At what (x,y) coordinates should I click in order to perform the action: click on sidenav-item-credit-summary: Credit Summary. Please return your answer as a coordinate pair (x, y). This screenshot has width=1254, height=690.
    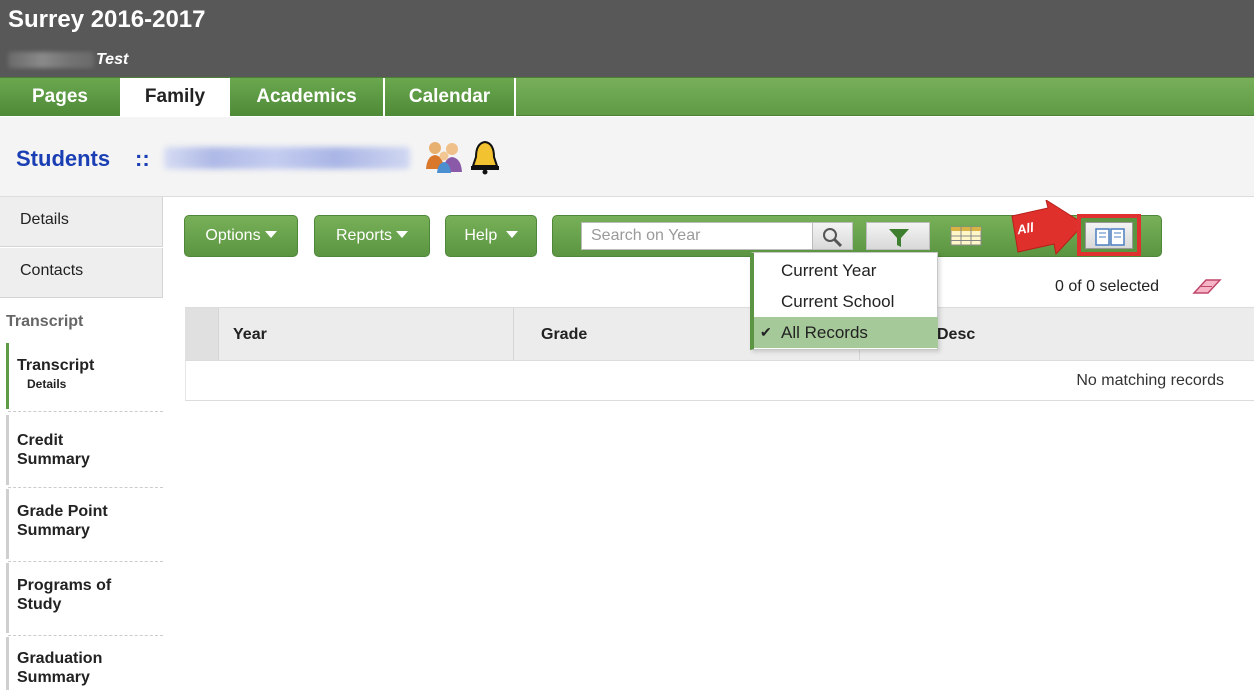
    Looking at the image, I should click on (66, 450).